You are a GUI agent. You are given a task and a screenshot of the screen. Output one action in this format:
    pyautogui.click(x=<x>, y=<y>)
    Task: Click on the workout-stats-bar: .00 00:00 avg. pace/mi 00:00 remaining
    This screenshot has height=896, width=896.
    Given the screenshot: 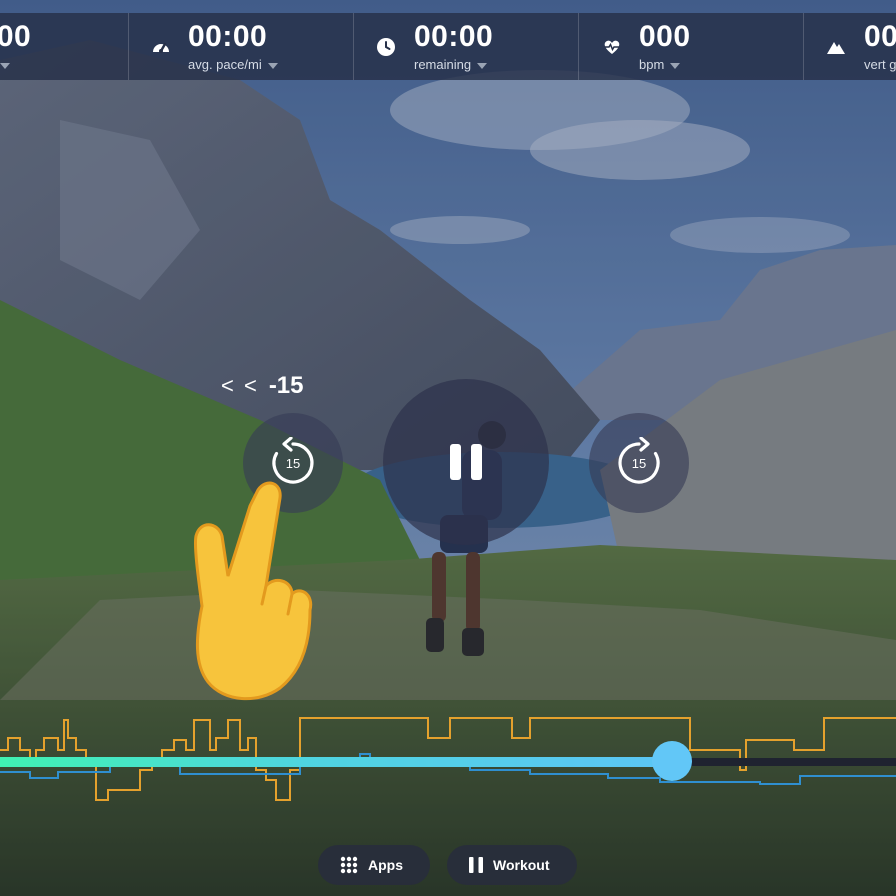 What is the action you would take?
    pyautogui.click(x=448, y=46)
    